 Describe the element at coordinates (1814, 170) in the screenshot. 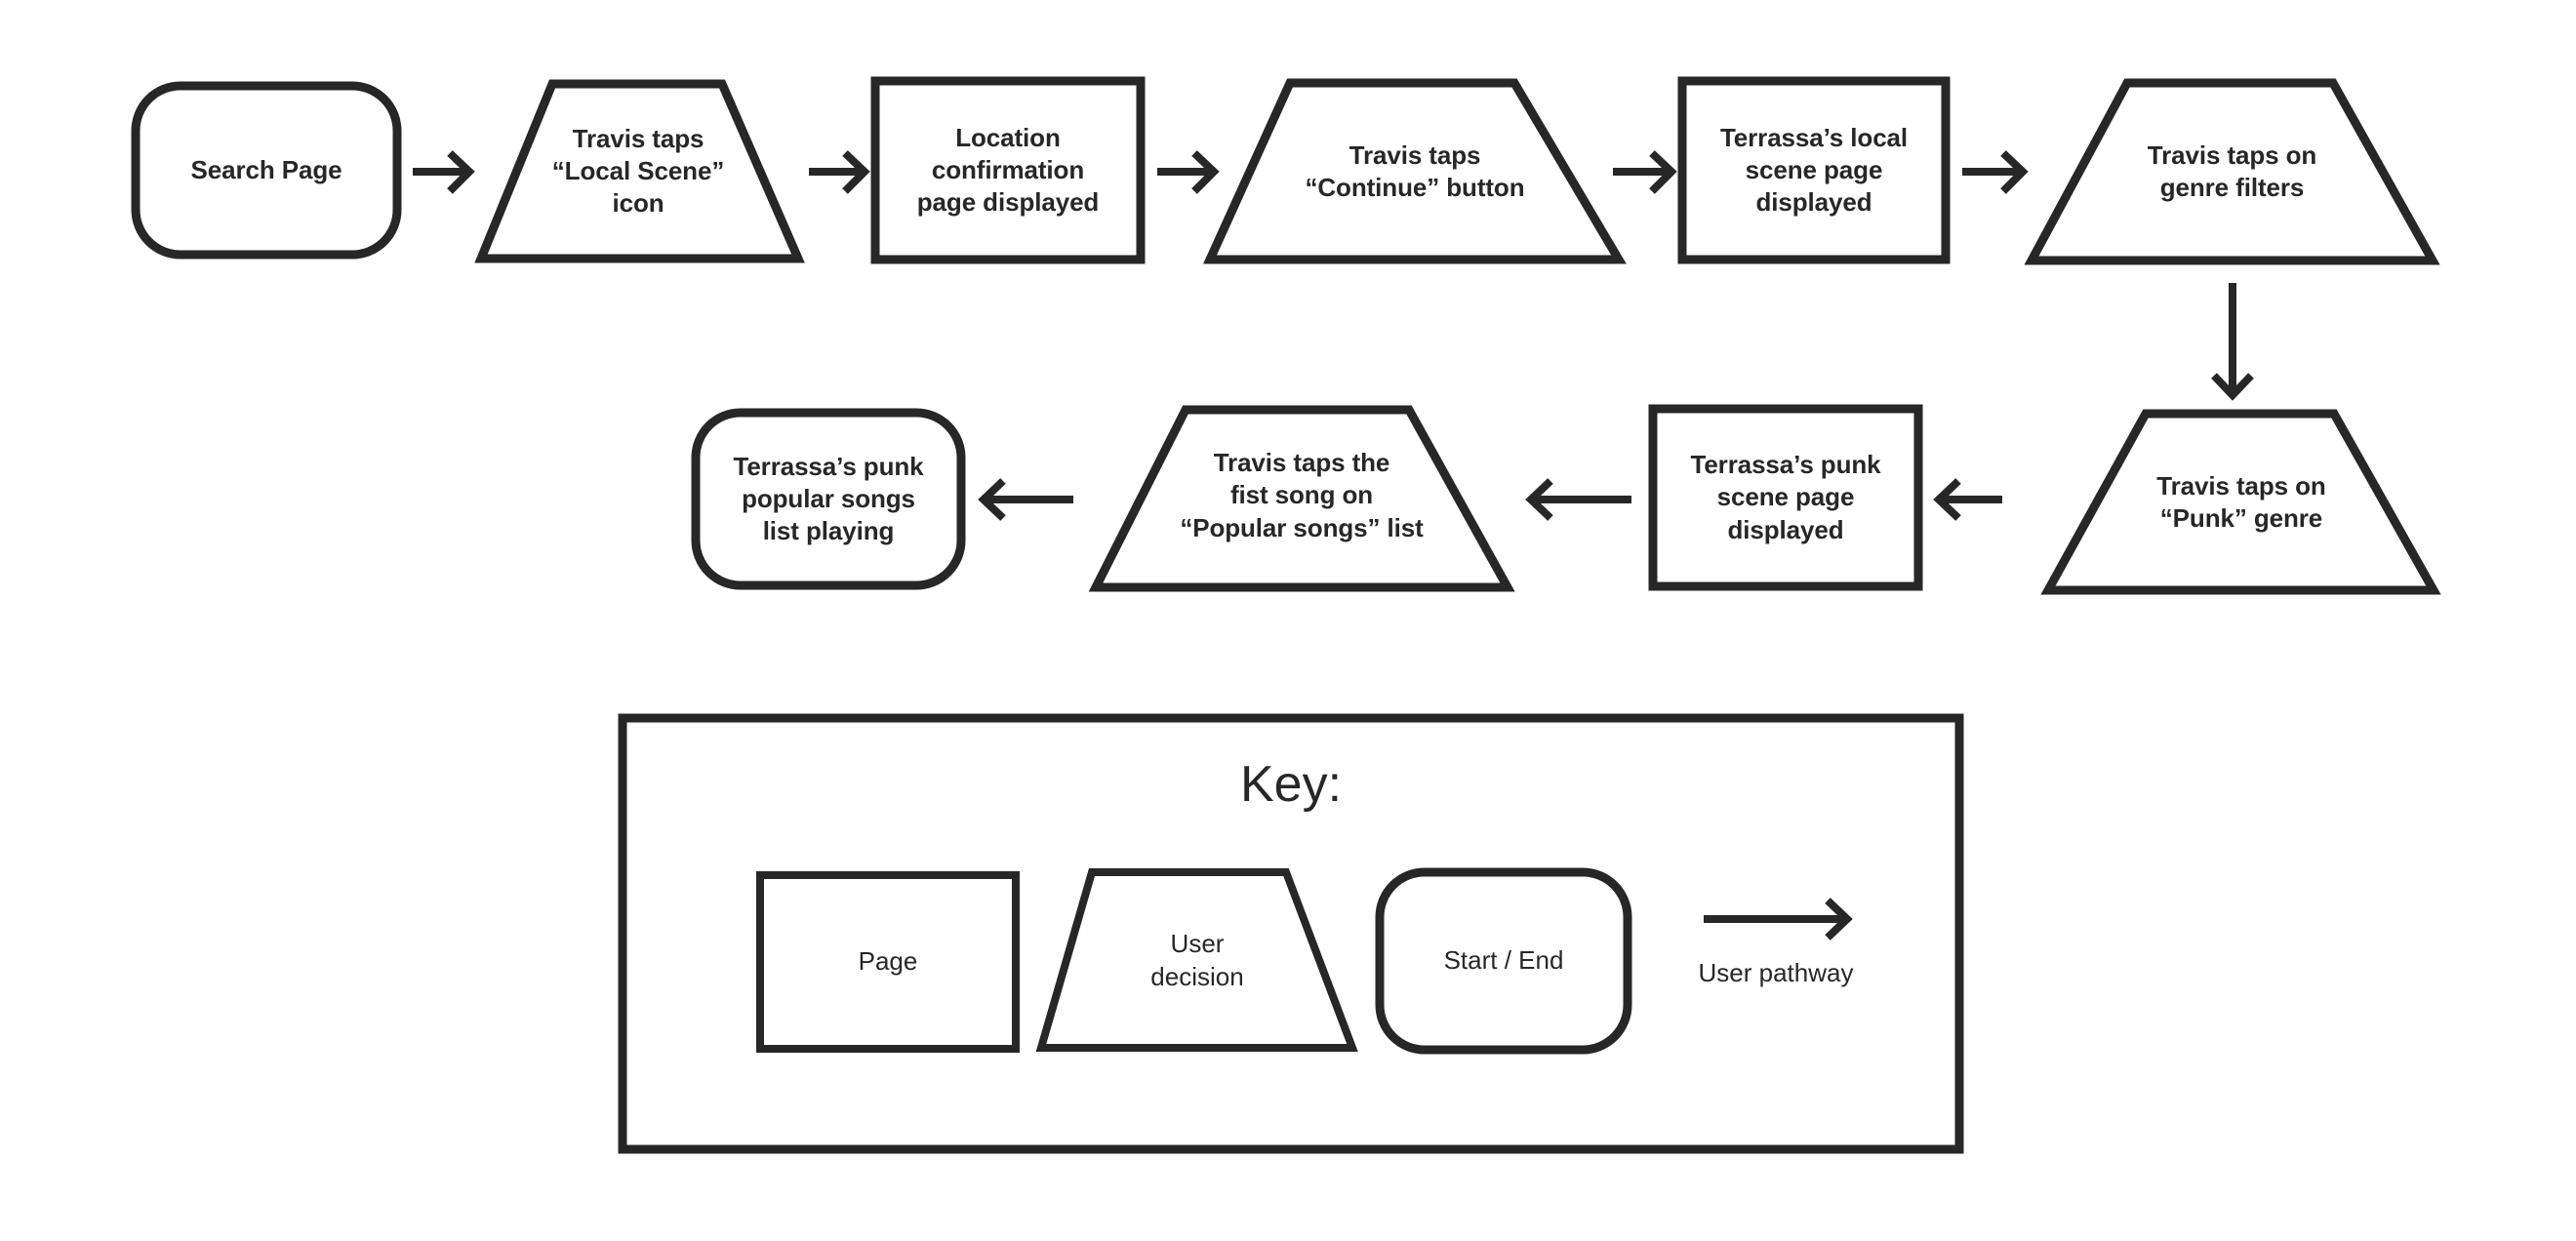

I see `node-label-terrassa-local-scene-page: Terrassa’s local scene page displayed` at that location.